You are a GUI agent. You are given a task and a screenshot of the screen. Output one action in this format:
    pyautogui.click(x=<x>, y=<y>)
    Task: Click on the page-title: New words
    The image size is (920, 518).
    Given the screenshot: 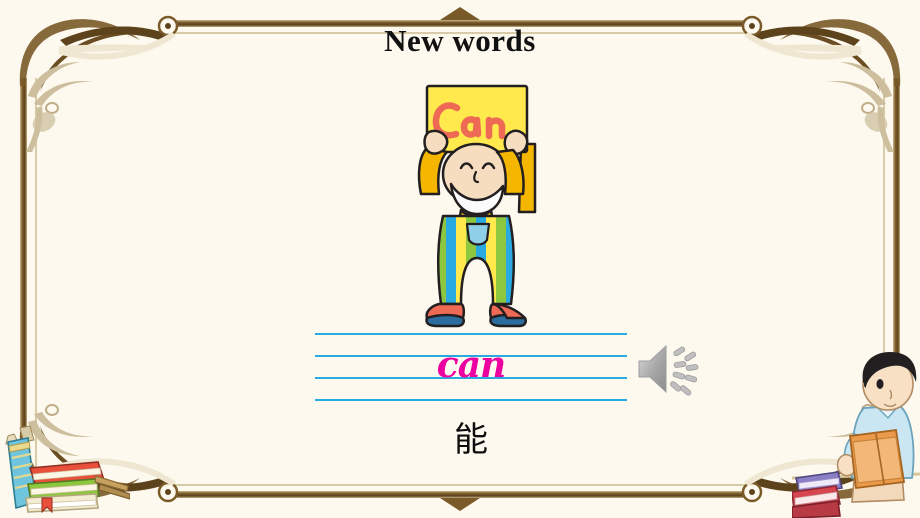 What is the action you would take?
    pyautogui.click(x=460, y=40)
    